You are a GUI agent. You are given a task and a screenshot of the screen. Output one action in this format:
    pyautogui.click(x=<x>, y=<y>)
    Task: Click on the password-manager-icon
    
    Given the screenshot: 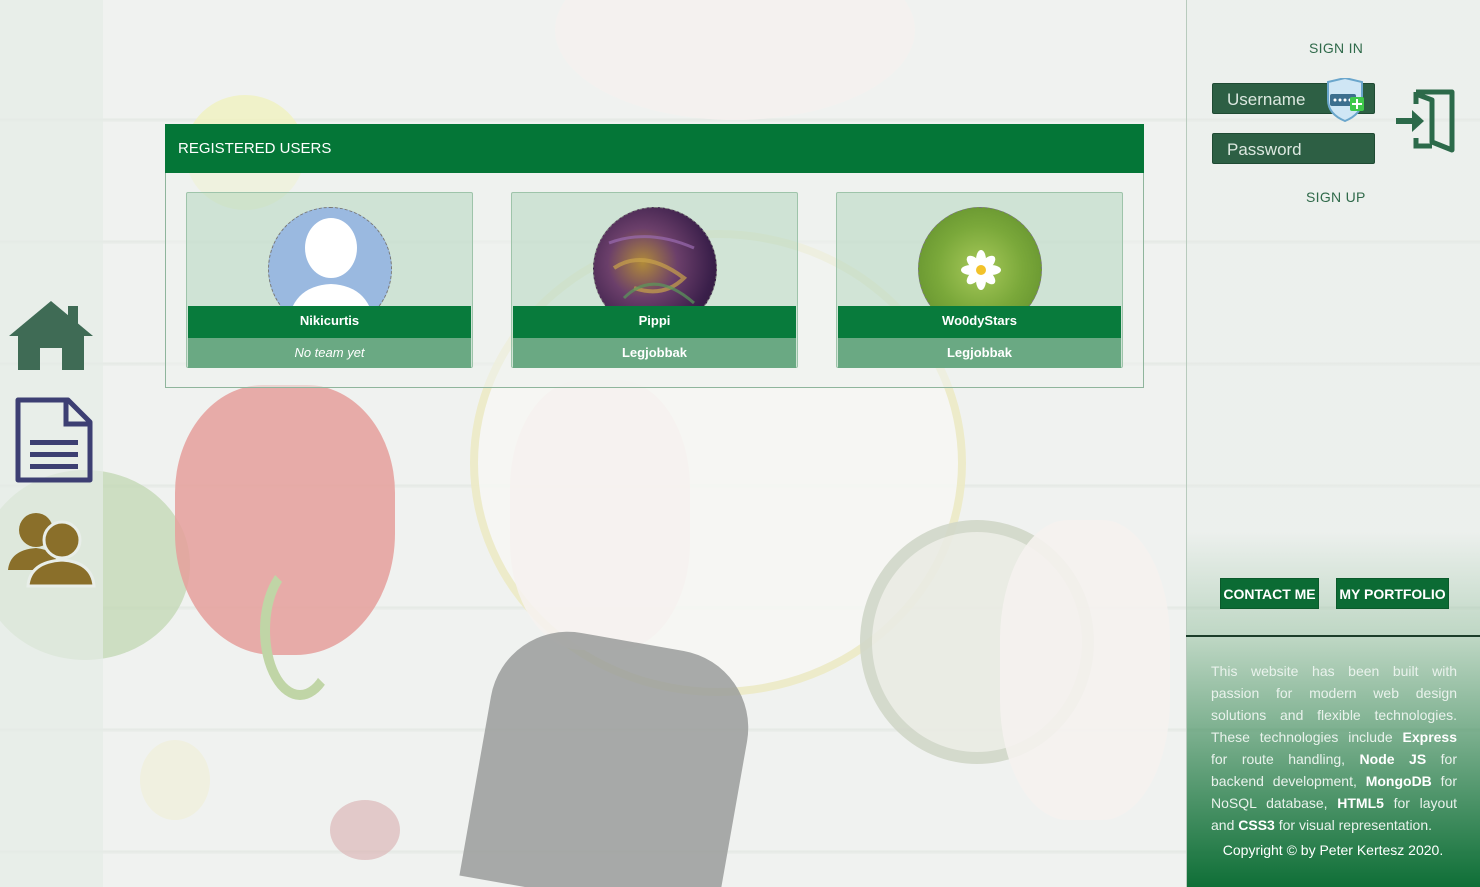 What is the action you would take?
    pyautogui.click(x=1346, y=99)
    